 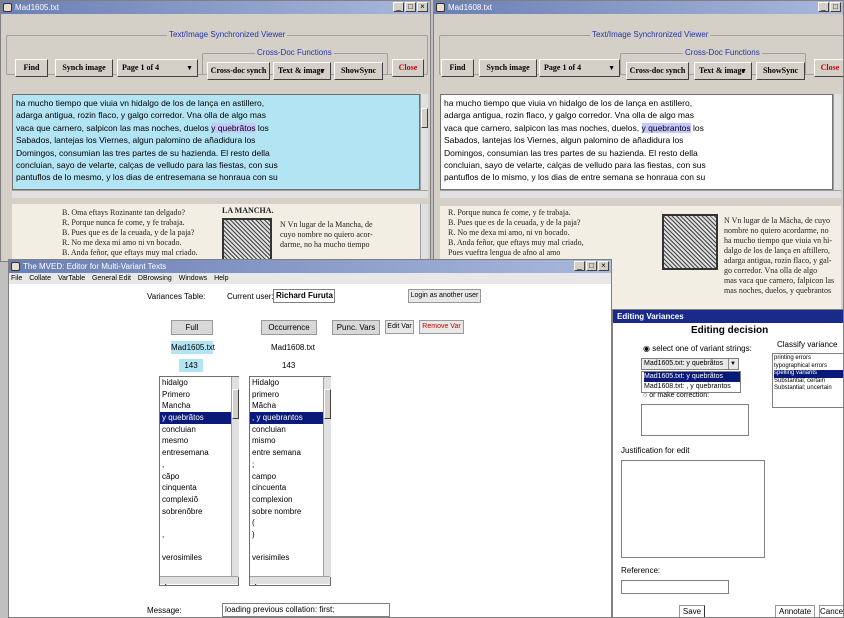 What do you see at coordinates (199, 465) in the screenshot?
I see `list-item: ,` at bounding box center [199, 465].